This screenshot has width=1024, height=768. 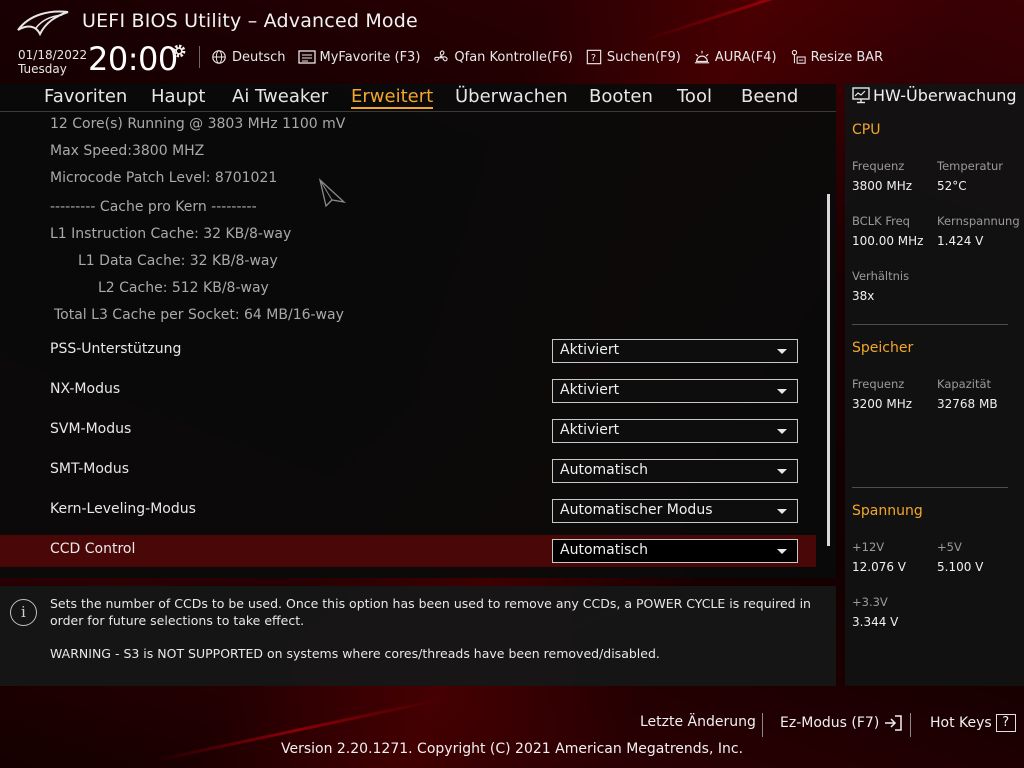 I want to click on smt-mode-value: Automatisch, so click(x=604, y=470).